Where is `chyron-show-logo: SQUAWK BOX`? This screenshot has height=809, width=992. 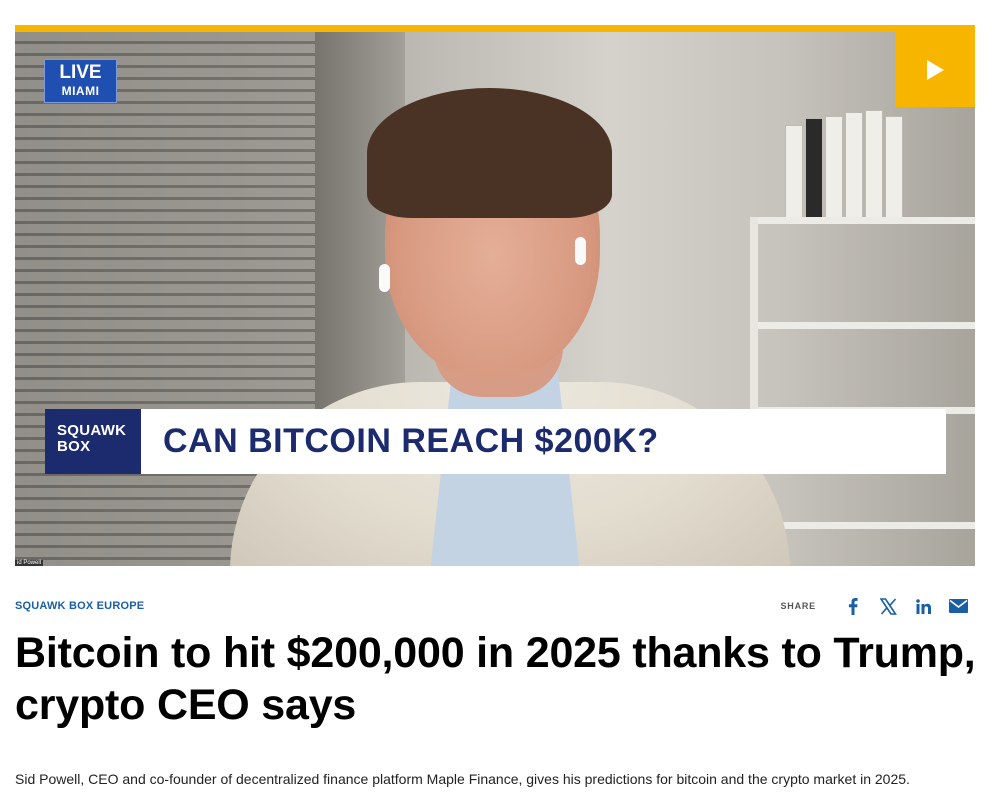
chyron-show-logo: SQUAWK BOX is located at coordinates (93, 441).